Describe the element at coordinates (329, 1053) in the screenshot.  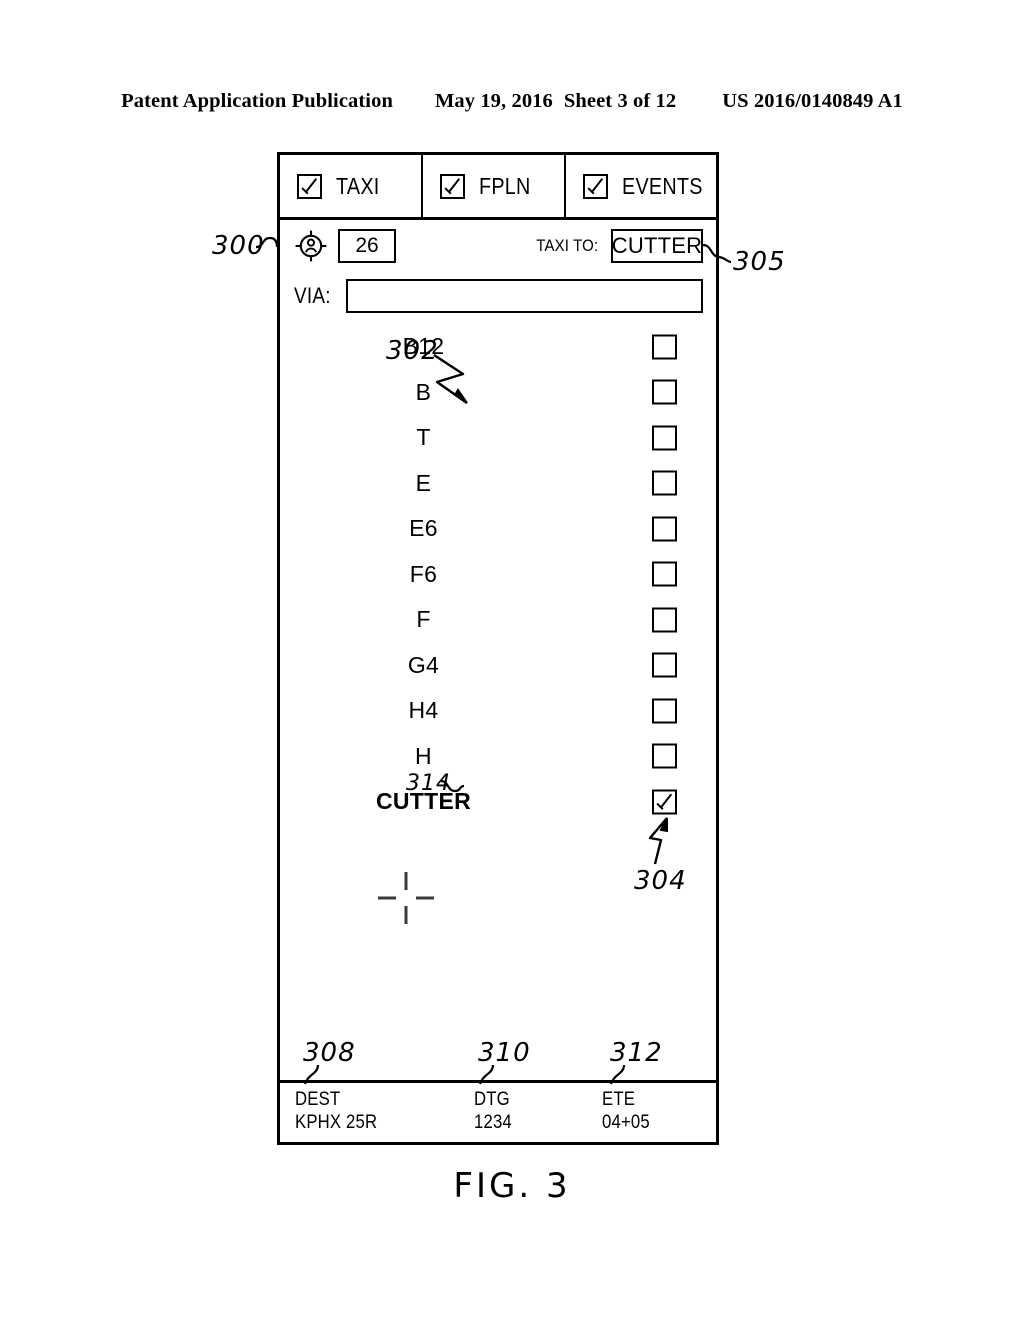
I see `reference-numeral-308: 308` at that location.